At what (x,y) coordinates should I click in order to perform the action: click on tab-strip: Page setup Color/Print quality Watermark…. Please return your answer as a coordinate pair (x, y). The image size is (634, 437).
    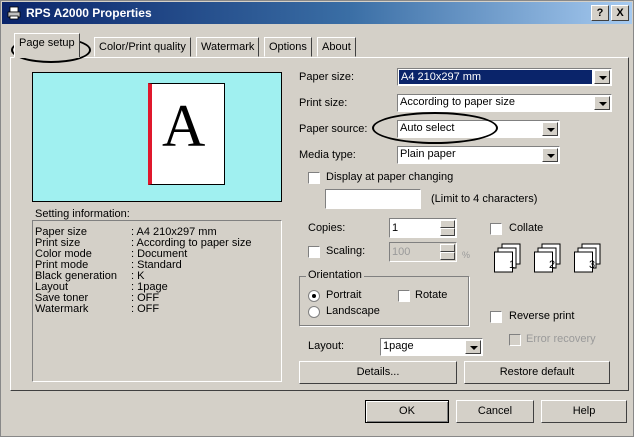
    Looking at the image, I should click on (320, 45).